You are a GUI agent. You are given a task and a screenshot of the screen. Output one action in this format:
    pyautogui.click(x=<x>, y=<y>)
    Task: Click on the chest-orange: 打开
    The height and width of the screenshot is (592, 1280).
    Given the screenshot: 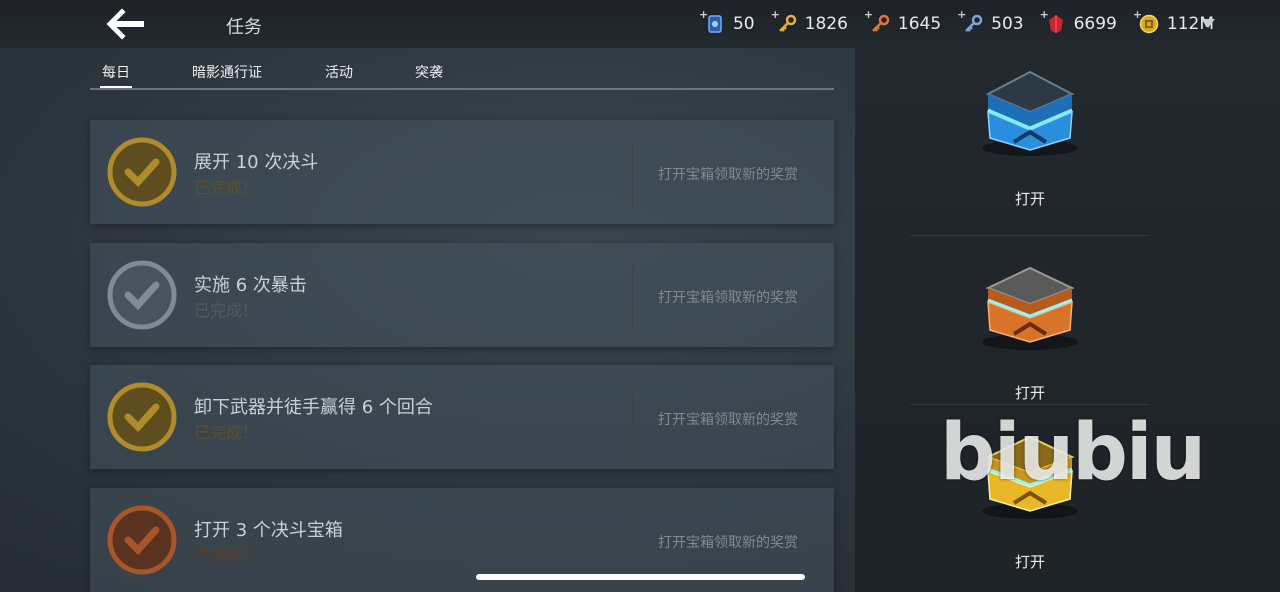 What is the action you would take?
    pyautogui.click(x=1030, y=328)
    